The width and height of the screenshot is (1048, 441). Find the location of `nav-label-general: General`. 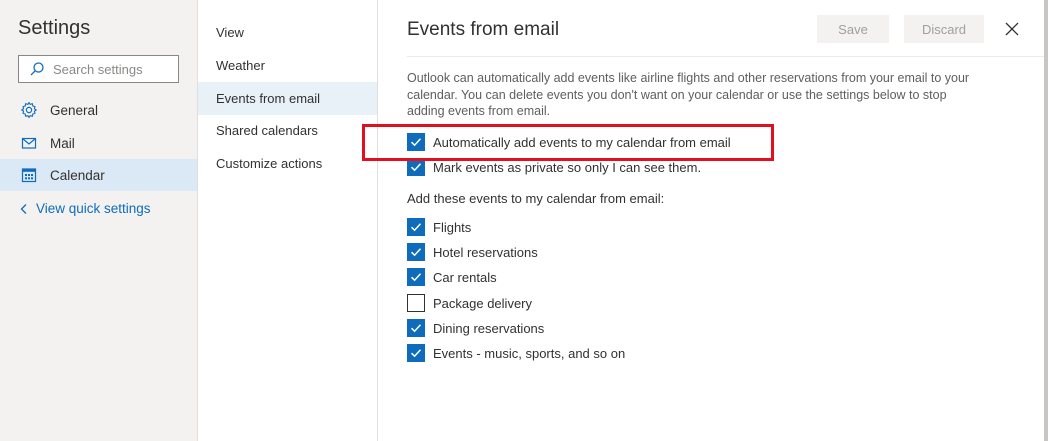

nav-label-general: General is located at coordinates (74, 110).